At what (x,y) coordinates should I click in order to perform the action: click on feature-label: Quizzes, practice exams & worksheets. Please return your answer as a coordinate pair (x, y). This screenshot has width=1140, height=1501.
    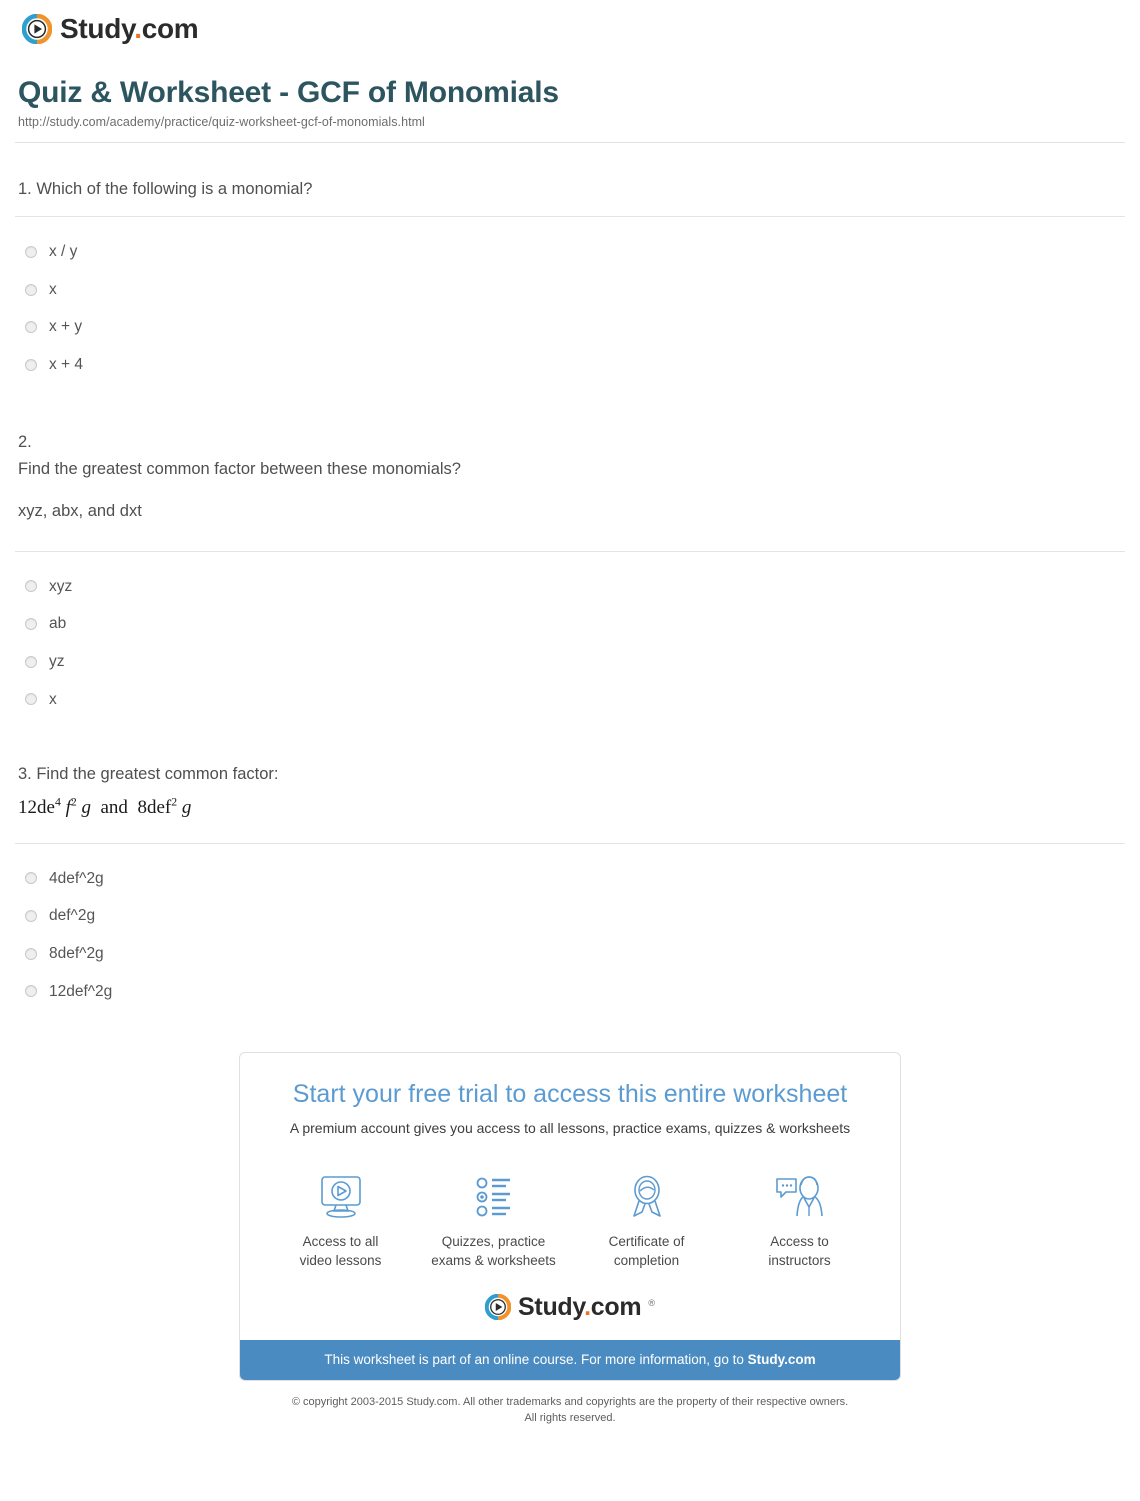
    Looking at the image, I should click on (493, 1251).